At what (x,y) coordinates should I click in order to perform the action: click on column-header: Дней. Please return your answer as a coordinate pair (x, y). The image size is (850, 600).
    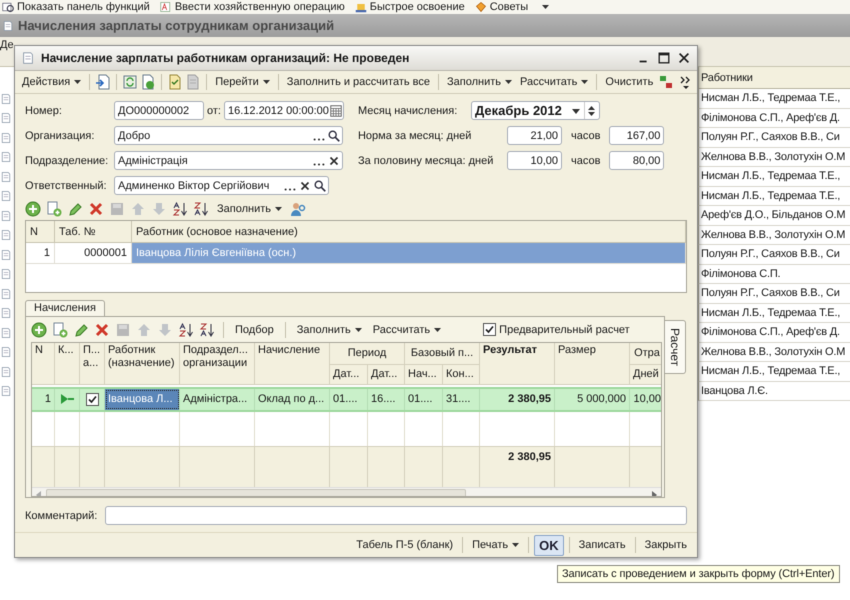
    Looking at the image, I should click on (645, 374).